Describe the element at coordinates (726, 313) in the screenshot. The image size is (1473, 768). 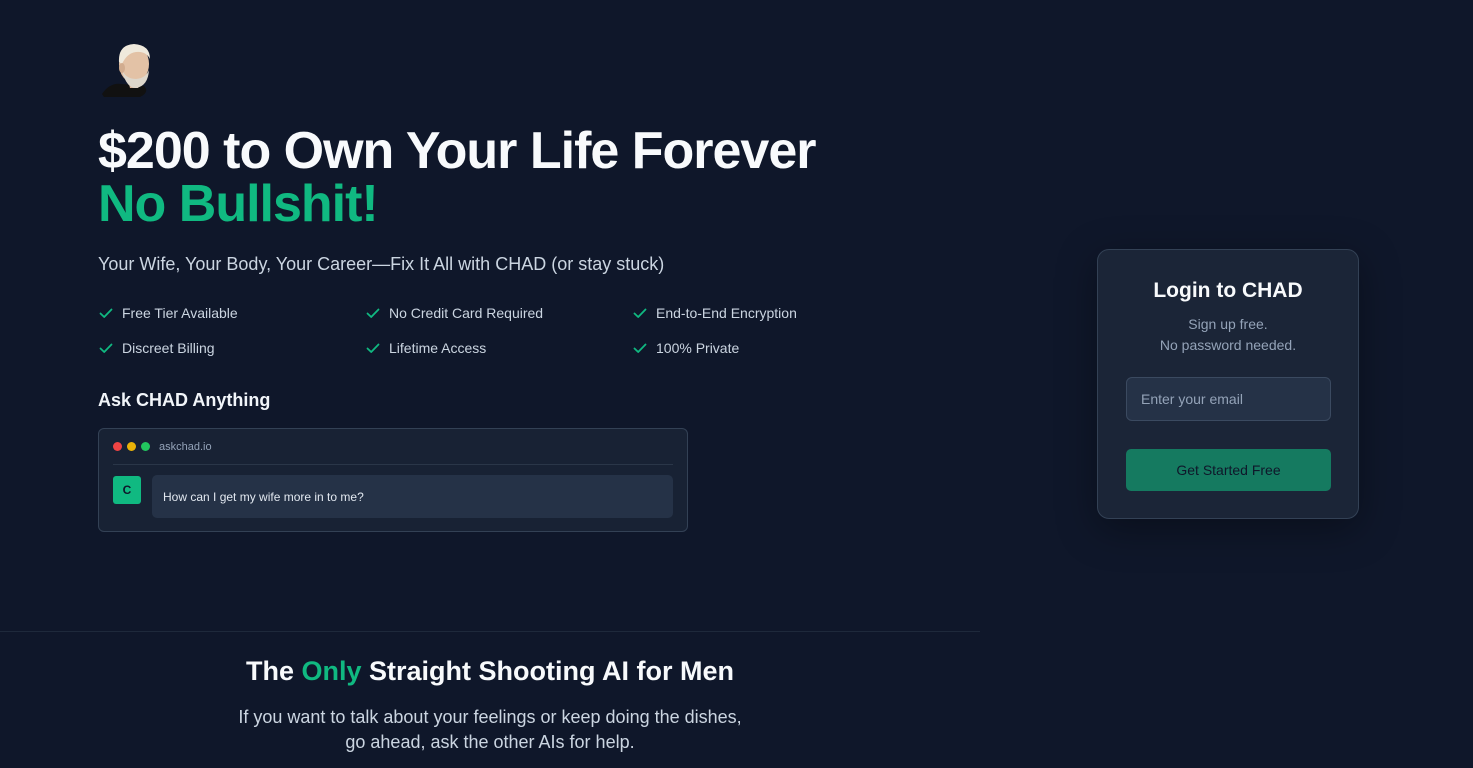
I see `feature-label: End-to-End Encryption` at that location.